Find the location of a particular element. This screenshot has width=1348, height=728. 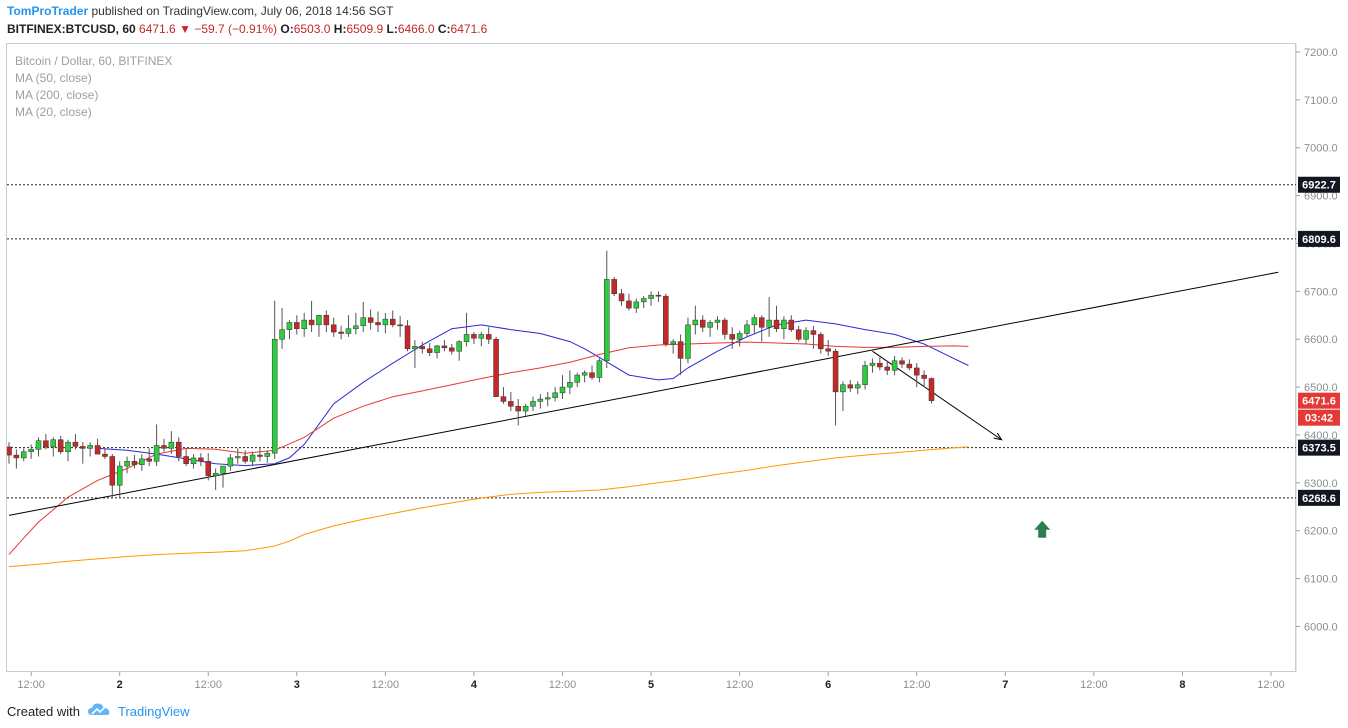

price-tick-label: 6700.0 is located at coordinates (1321, 292).